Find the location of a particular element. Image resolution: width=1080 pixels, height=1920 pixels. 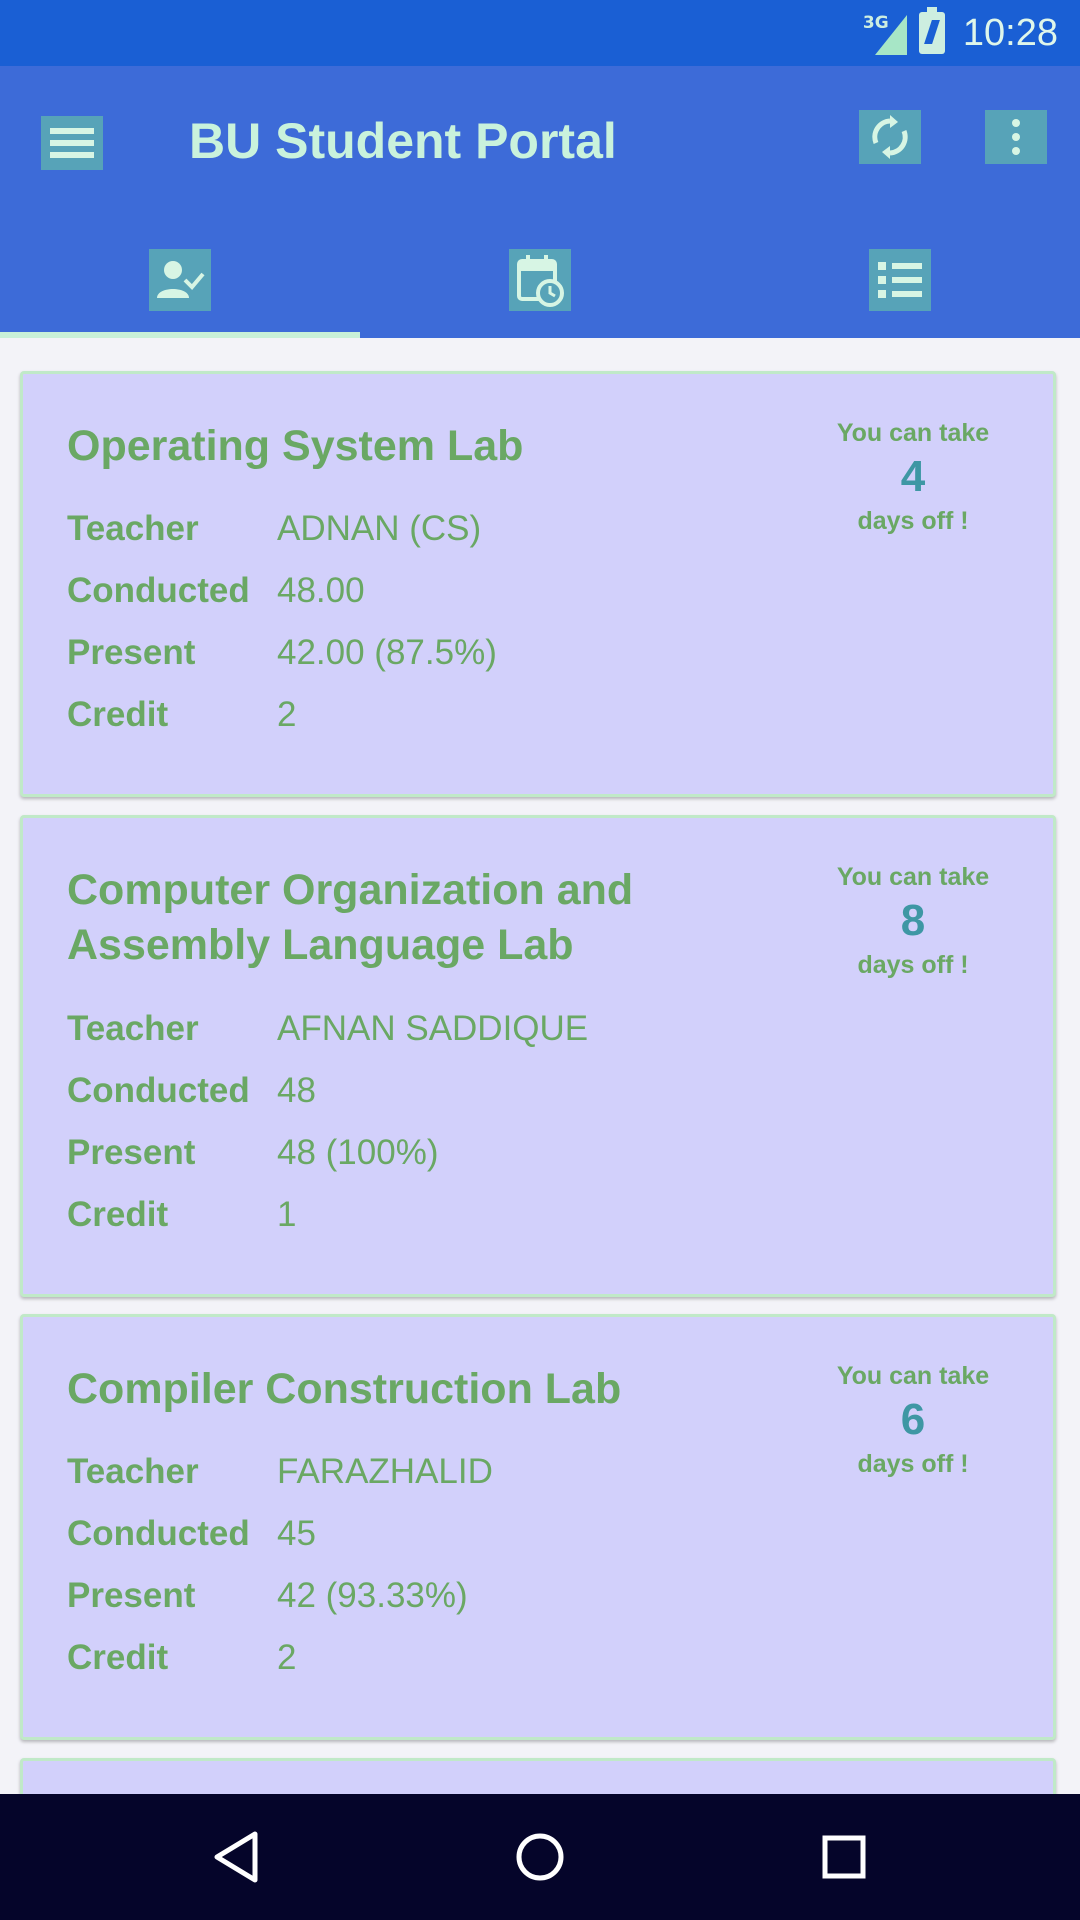

tab-list is located at coordinates (900, 290).